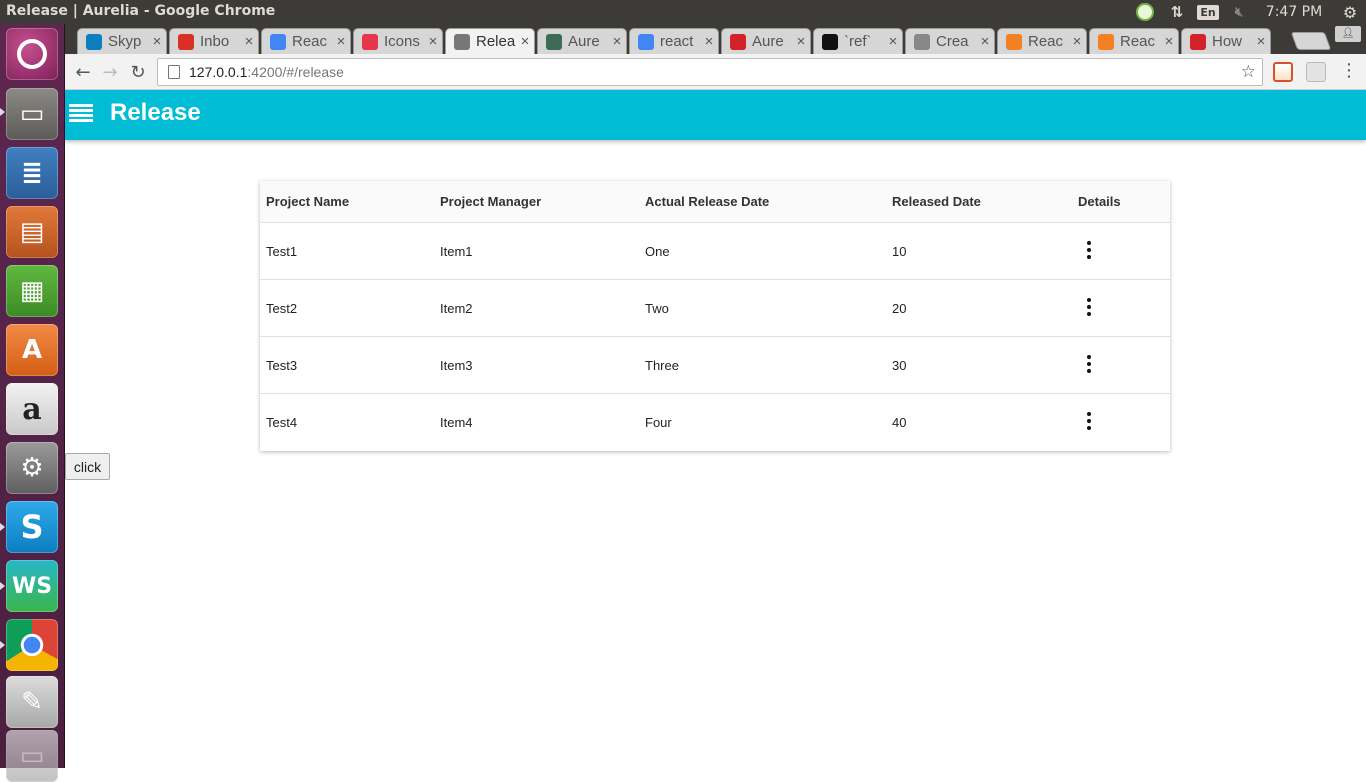  What do you see at coordinates (710, 72) in the screenshot?
I see `address-bar: 127.0.0.1:4200/#/release ☆` at bounding box center [710, 72].